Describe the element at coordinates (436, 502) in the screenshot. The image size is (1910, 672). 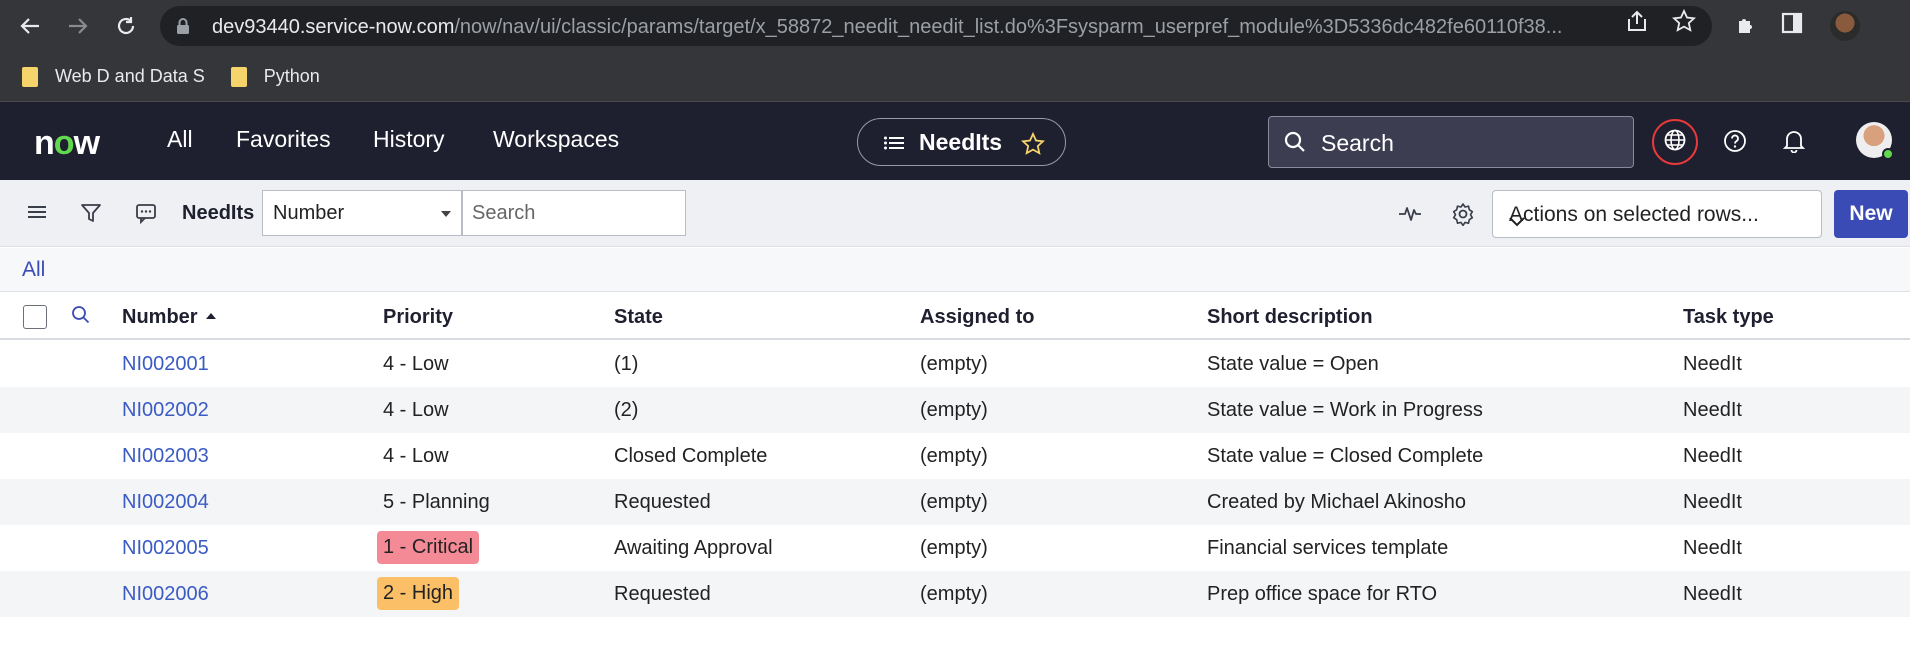
I see `row-priority: 5 - Planning` at that location.